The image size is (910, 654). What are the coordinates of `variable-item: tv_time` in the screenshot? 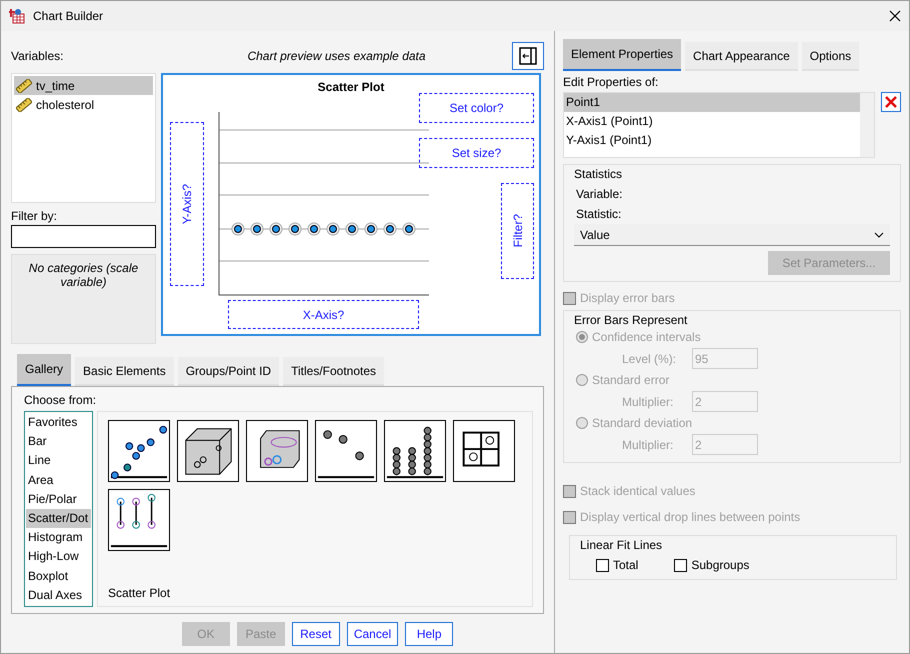 It's located at (83, 85).